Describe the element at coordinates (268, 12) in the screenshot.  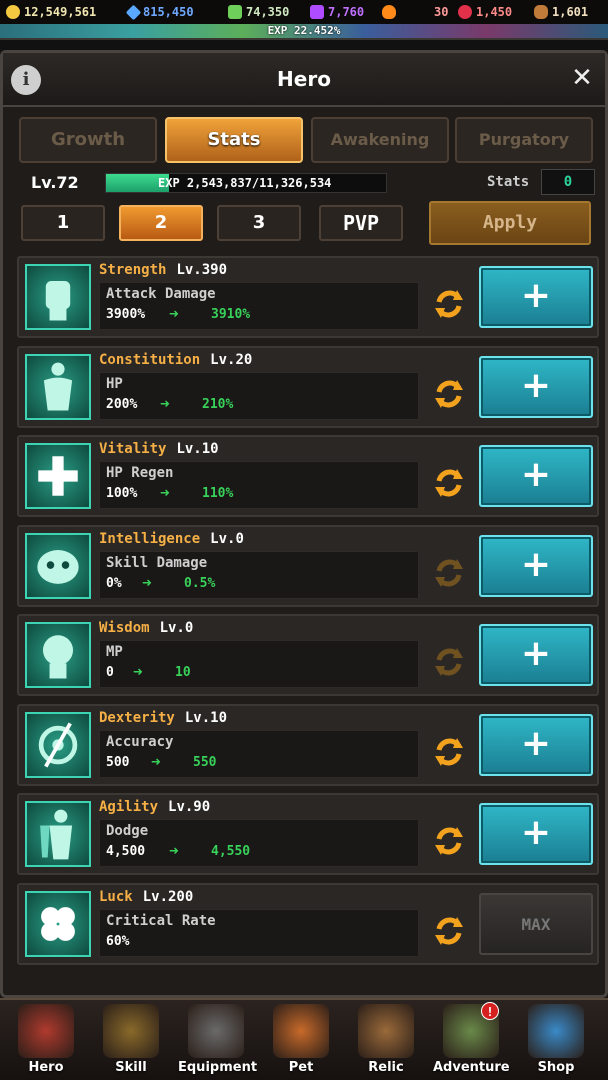
I see `currency-value: 74,350` at that location.